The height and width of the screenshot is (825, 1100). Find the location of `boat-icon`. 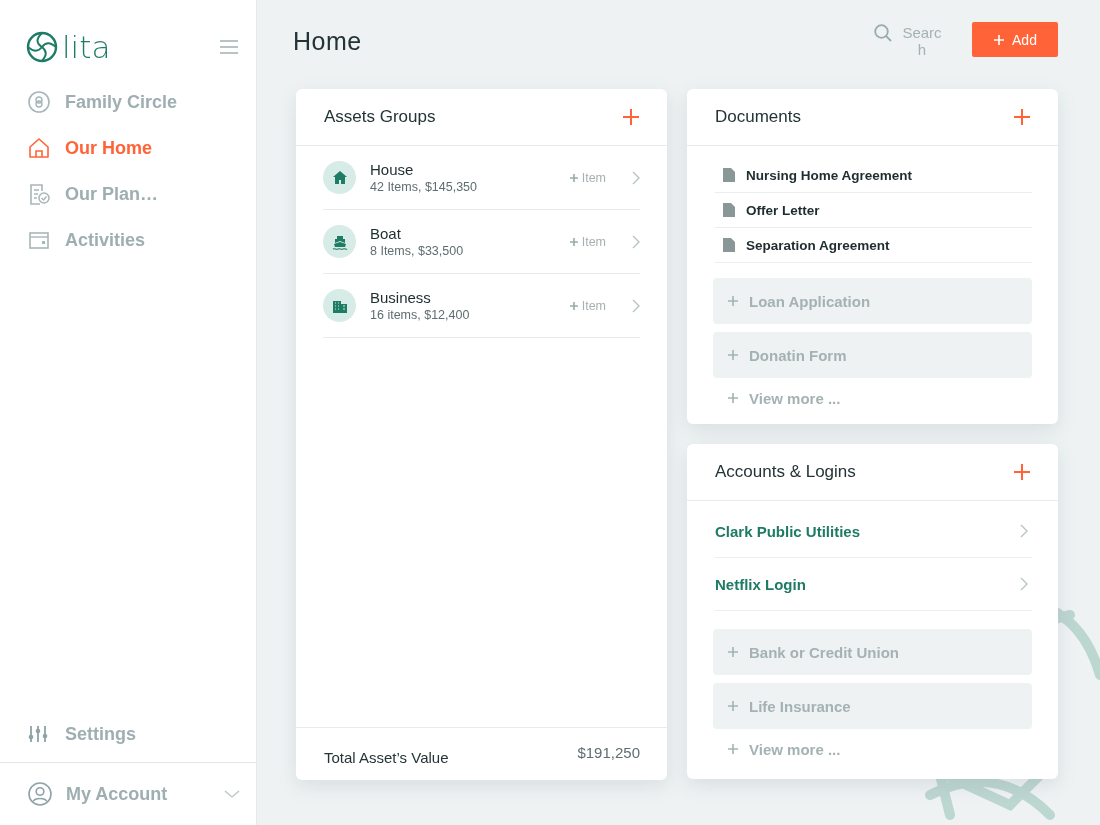

boat-icon is located at coordinates (339, 241).